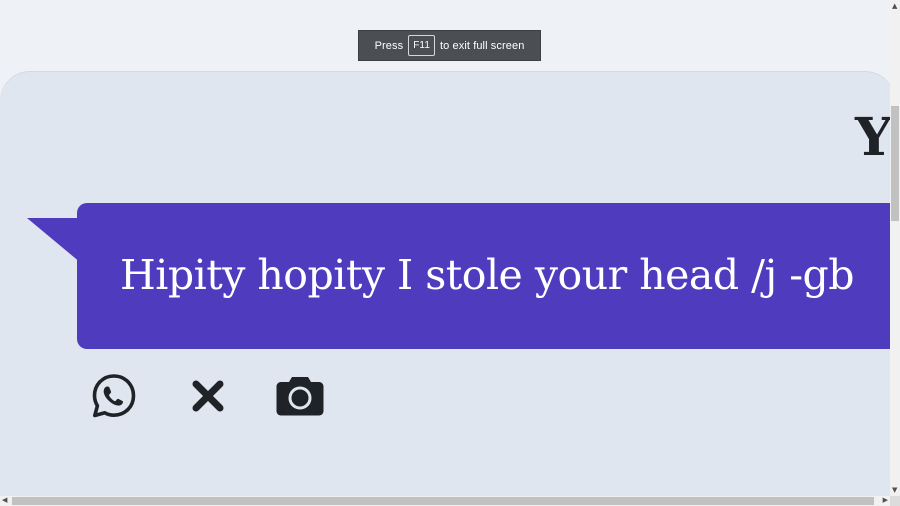 The width and height of the screenshot is (900, 506). I want to click on horizontal-scroll-thumb, so click(443, 501).